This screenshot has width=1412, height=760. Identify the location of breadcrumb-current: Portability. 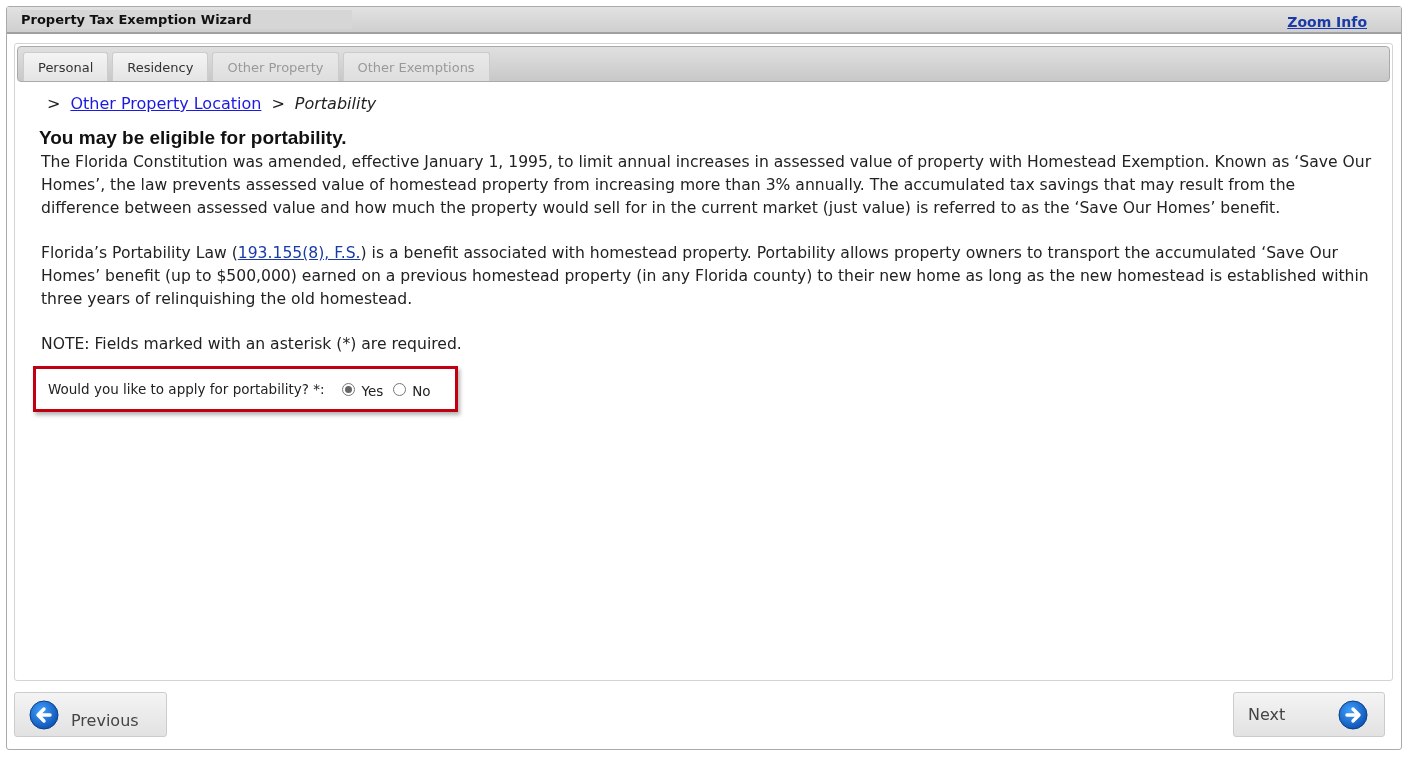
(335, 103).